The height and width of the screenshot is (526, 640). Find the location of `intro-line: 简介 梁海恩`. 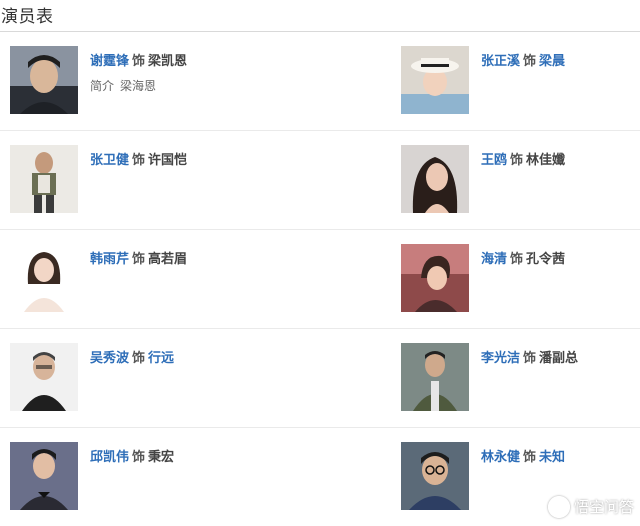

intro-line: 简介 梁海恩 is located at coordinates (138, 85).